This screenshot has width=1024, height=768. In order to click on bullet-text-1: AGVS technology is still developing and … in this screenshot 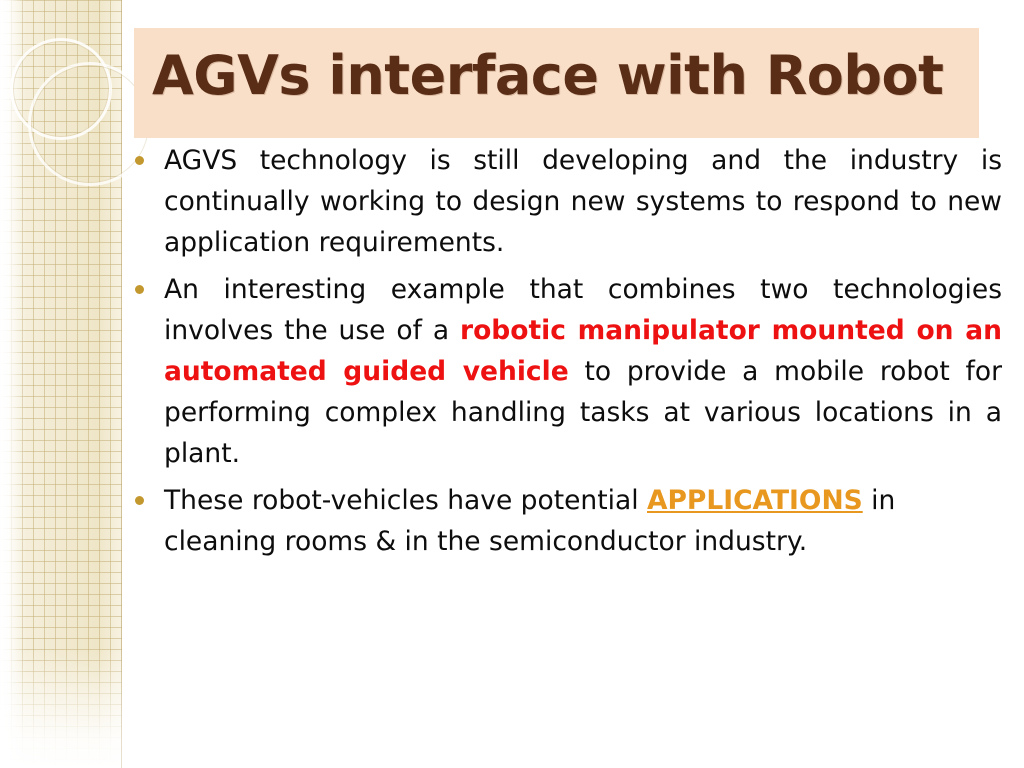, I will do `click(583, 201)`.